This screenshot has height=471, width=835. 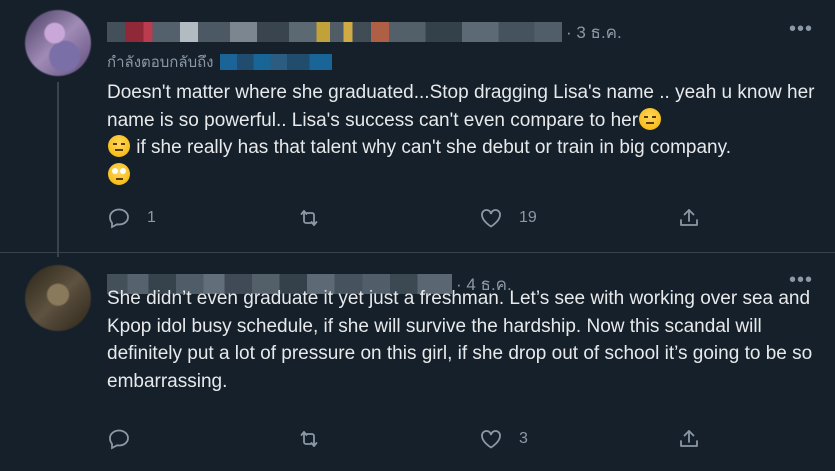 What do you see at coordinates (131, 218) in the screenshot?
I see `reply-button: 1` at bounding box center [131, 218].